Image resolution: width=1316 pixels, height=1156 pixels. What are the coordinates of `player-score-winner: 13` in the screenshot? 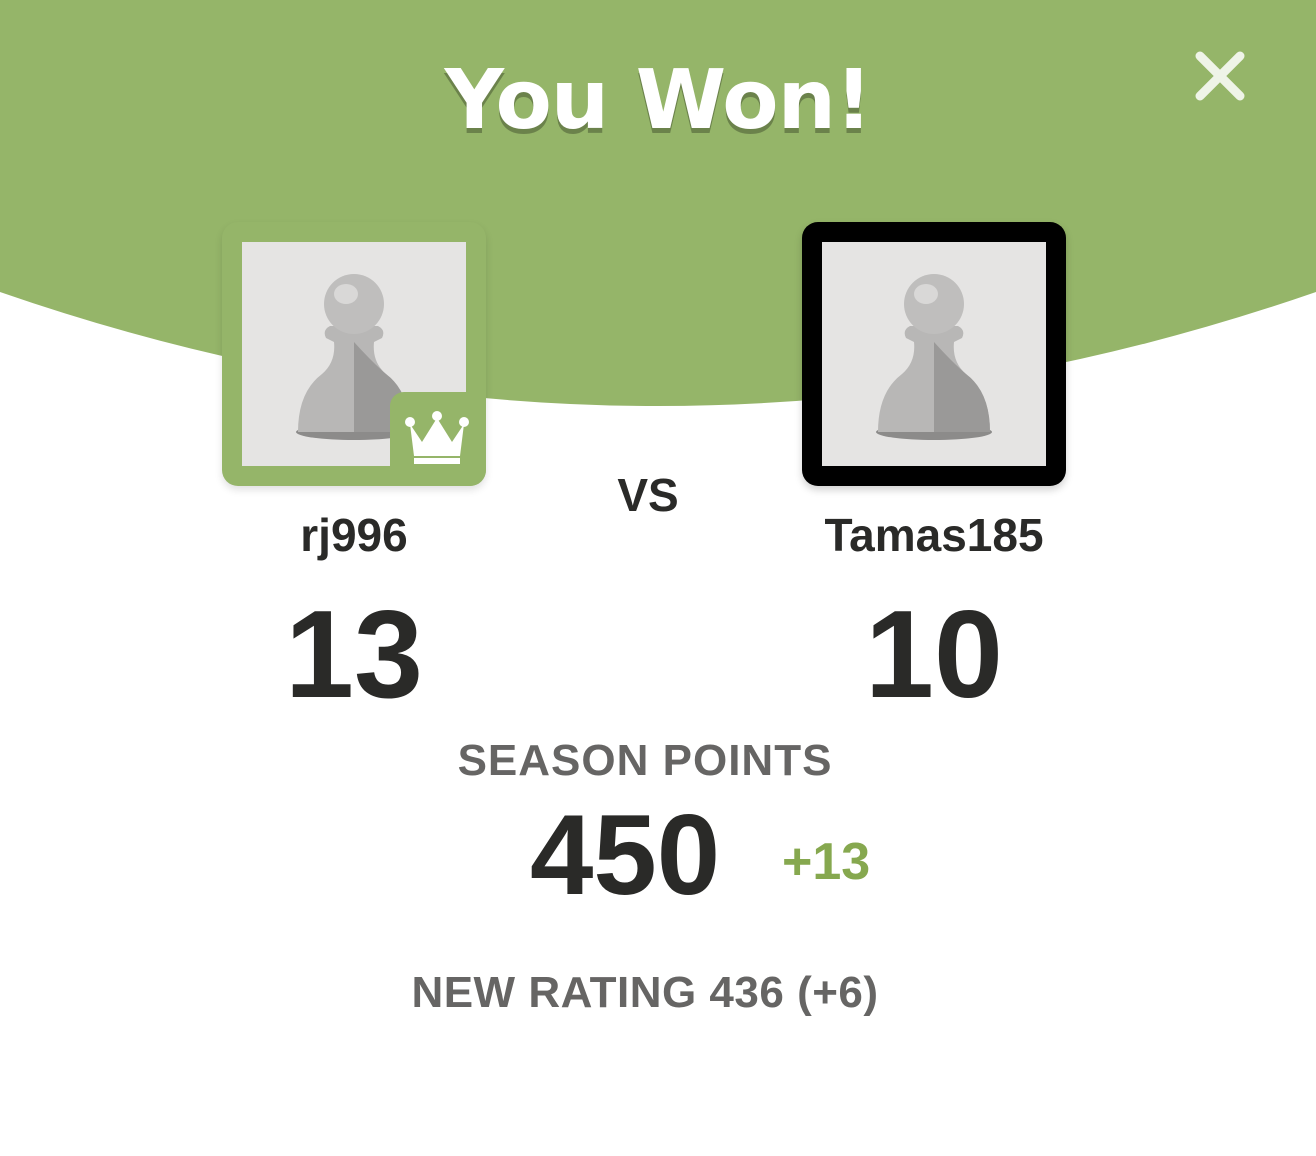 It's located at (354, 655).